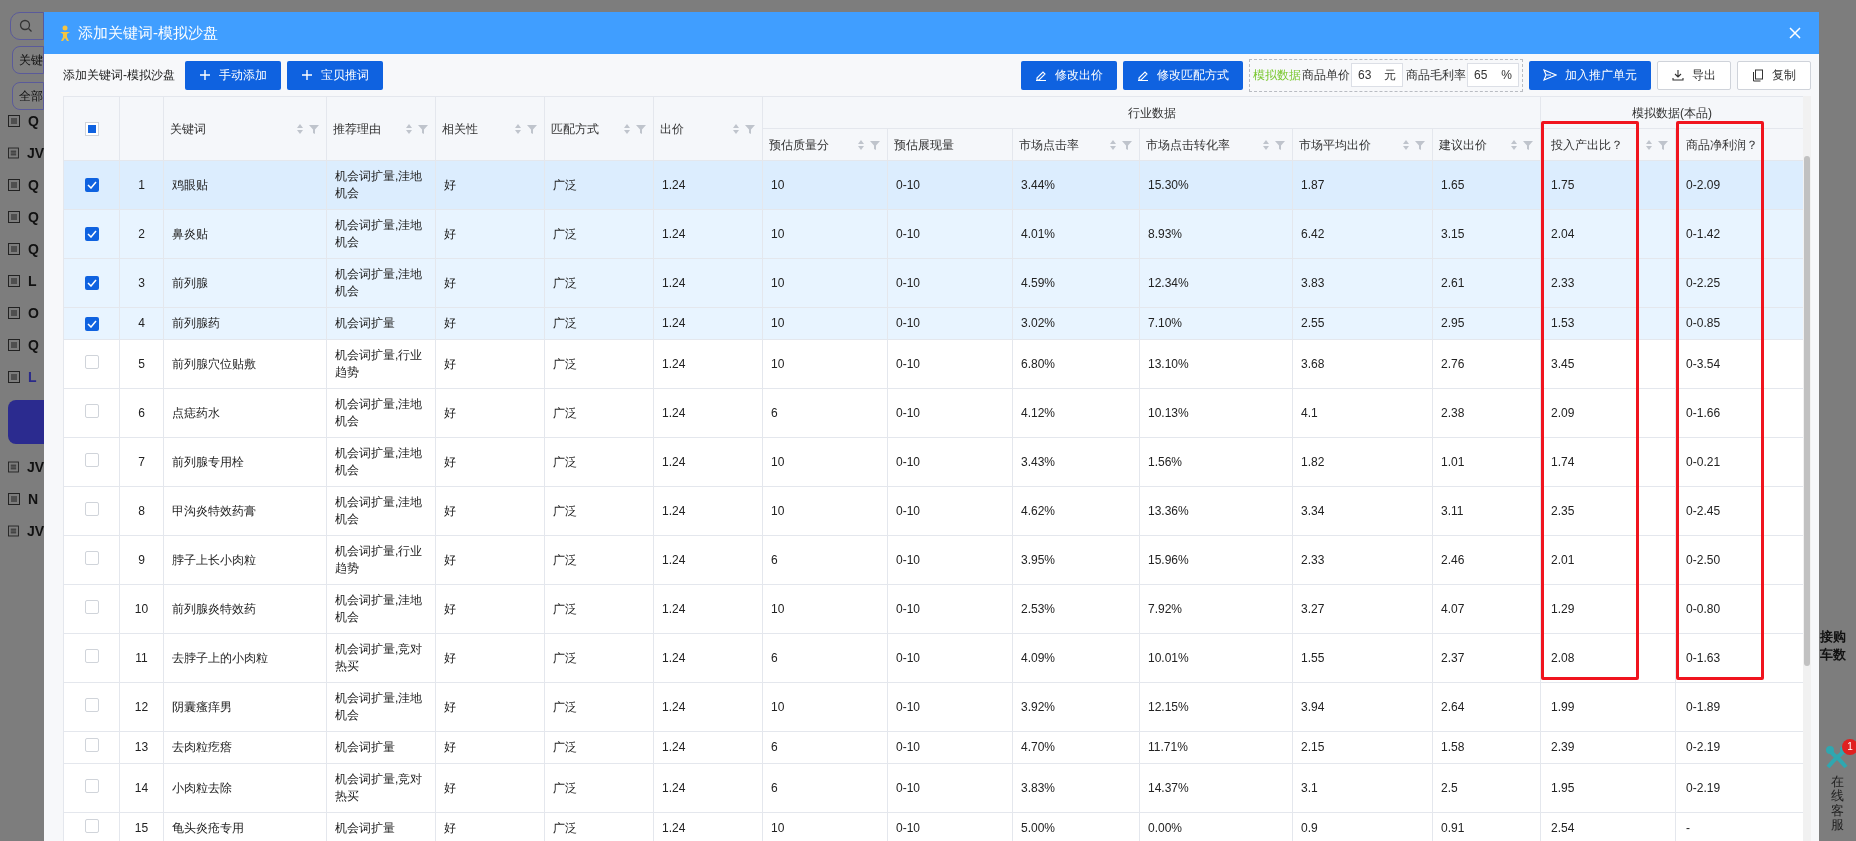  I want to click on table-cell: 1.55, so click(1362, 658).